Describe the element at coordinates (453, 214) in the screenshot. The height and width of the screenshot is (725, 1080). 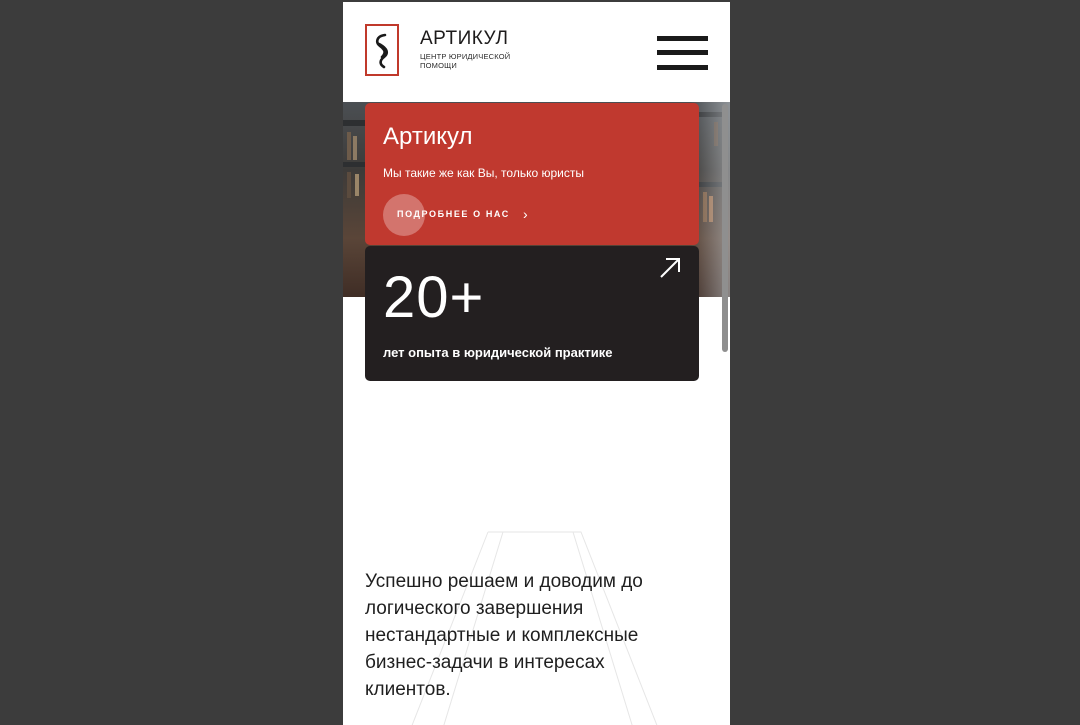
I see `about-us-label: ПОДРОБНЕЕ О НАС` at that location.